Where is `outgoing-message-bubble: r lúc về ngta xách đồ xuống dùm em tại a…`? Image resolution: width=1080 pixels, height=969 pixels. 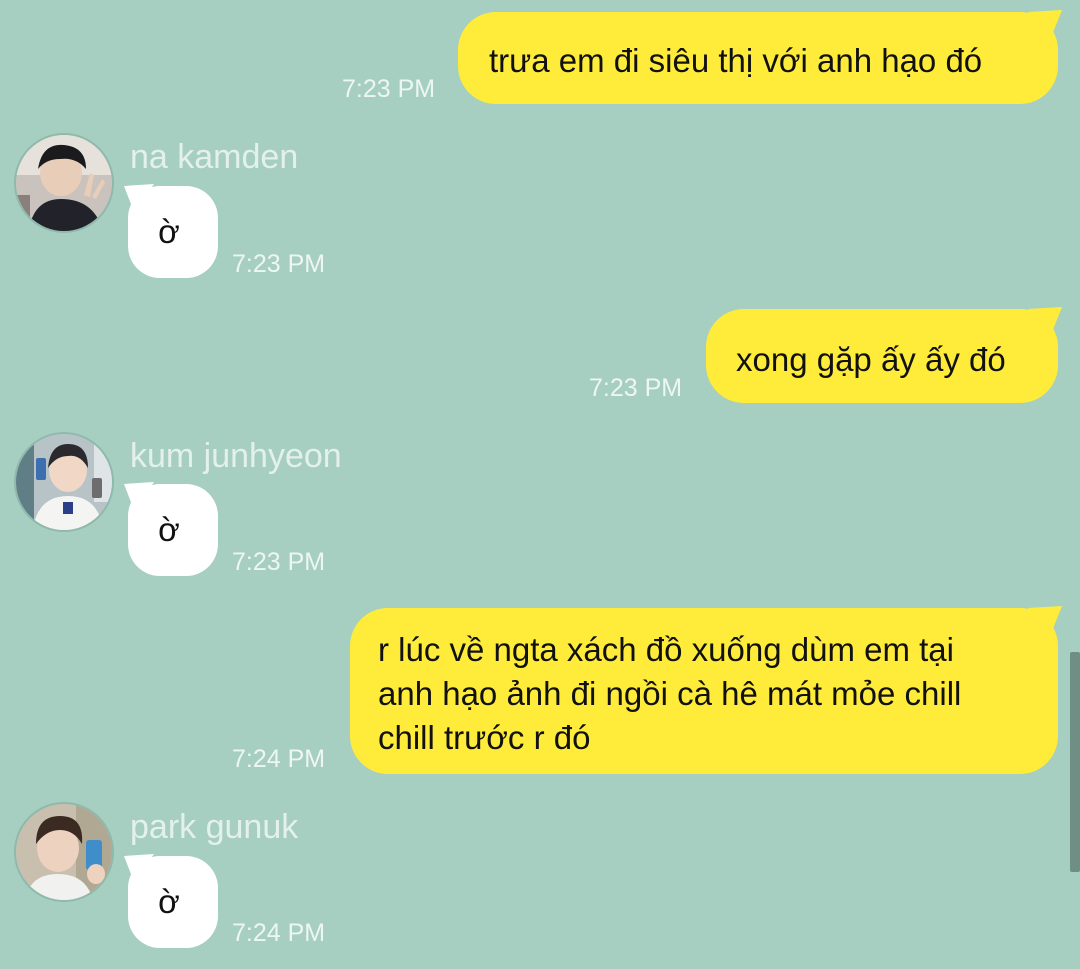
outgoing-message-bubble: r lúc về ngta xách đồ xuống dùm em tại a… is located at coordinates (706, 690).